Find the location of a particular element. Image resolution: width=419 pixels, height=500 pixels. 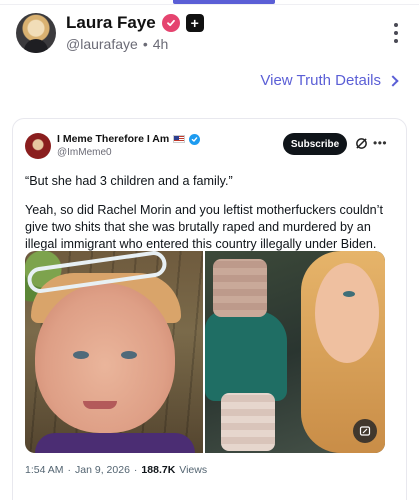

embed-name-row: I Meme Therefore I Am is located at coordinates (129, 139).